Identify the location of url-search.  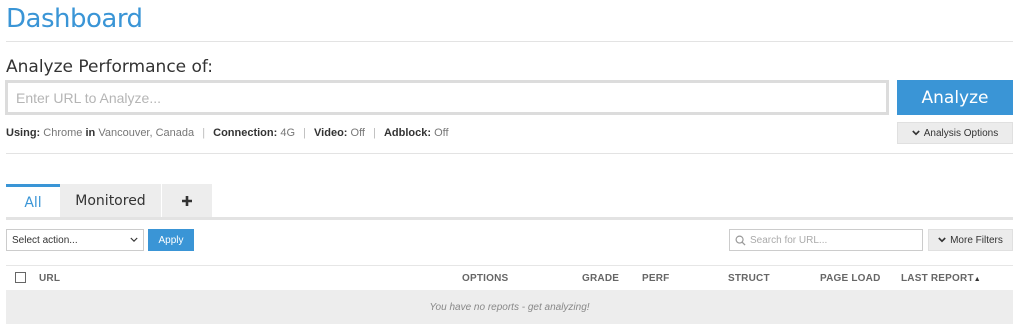
(826, 240).